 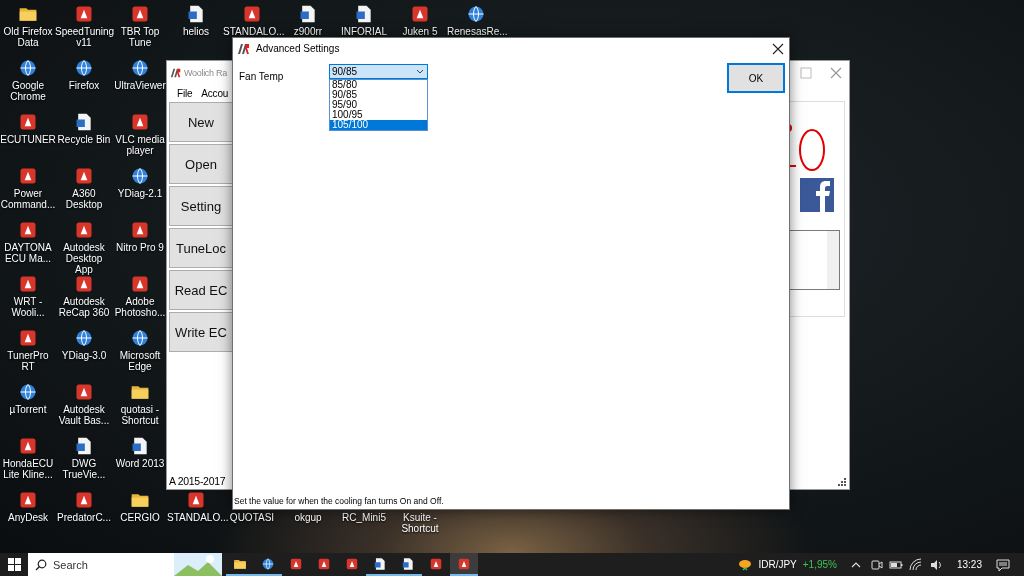 What do you see at coordinates (252, 517) in the screenshot?
I see `icon-label: QUOTASI` at bounding box center [252, 517].